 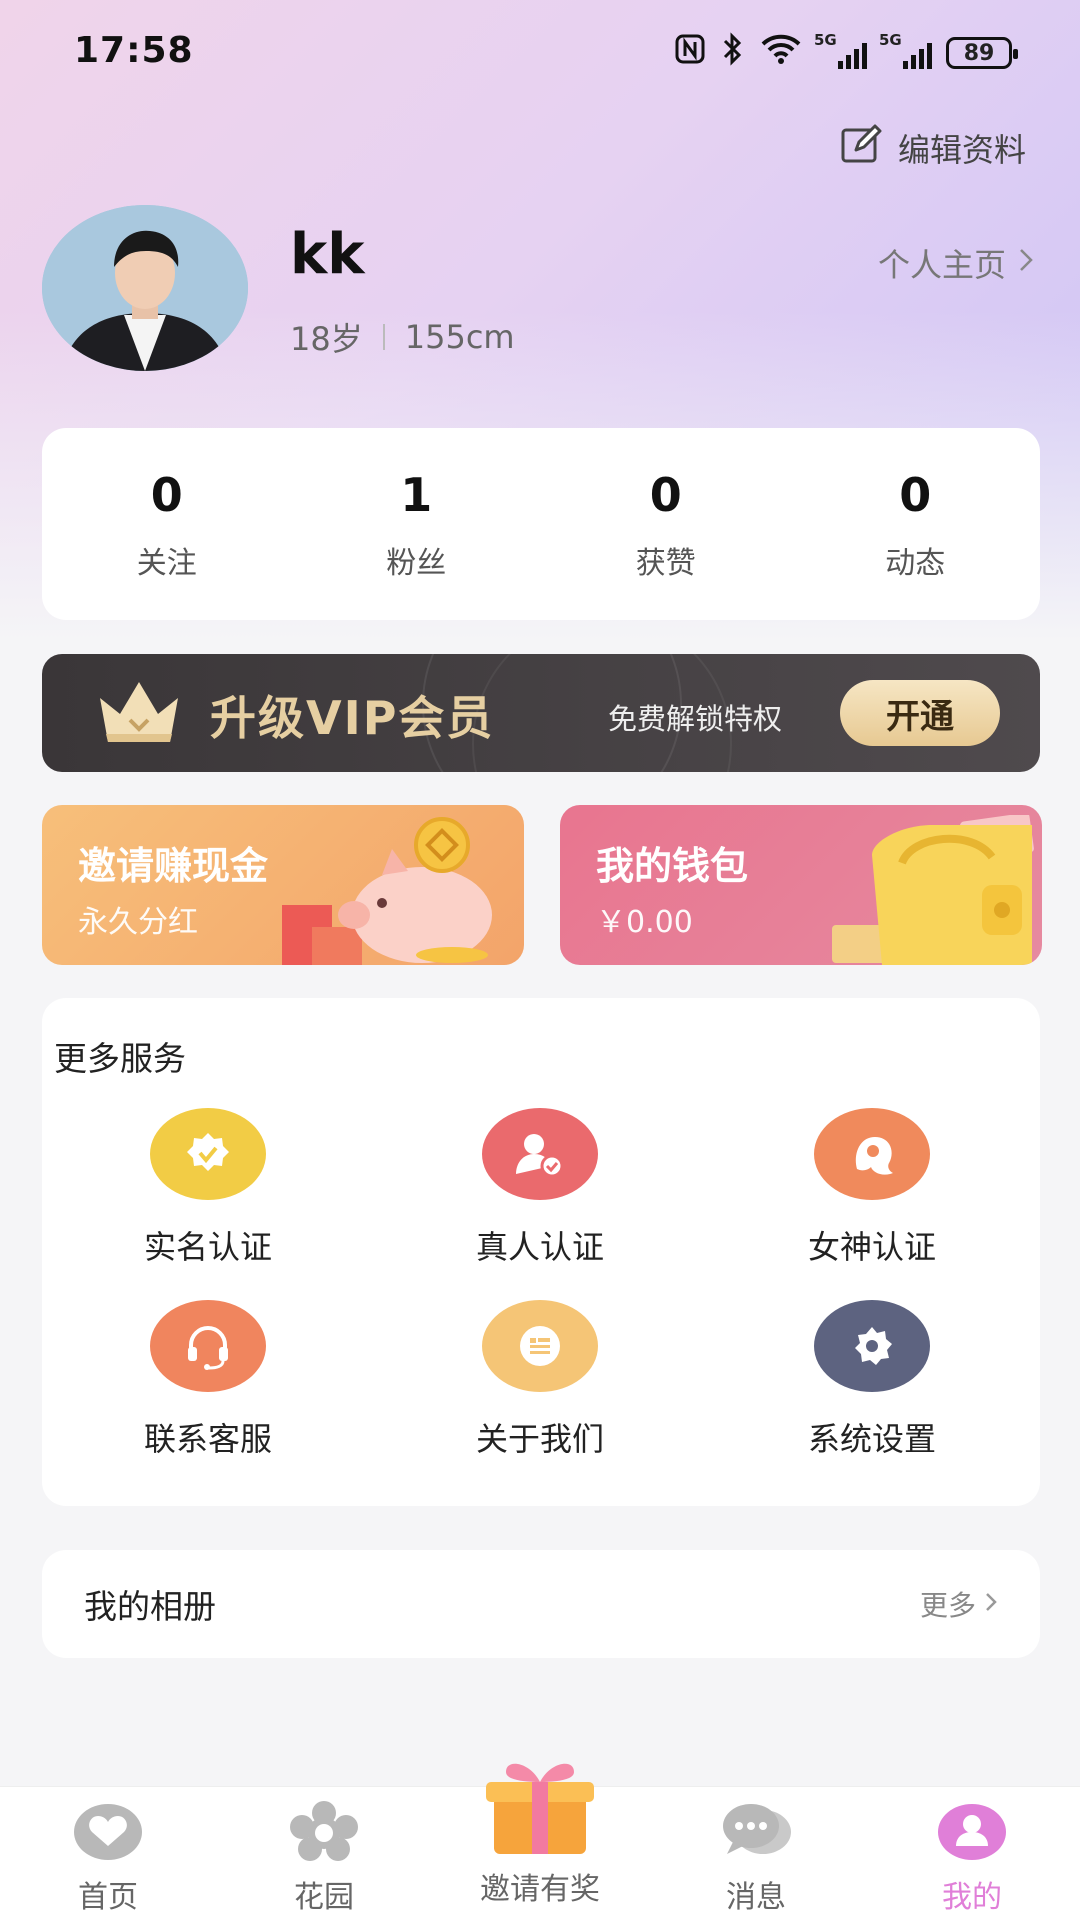 I want to click on profile-icon, so click(x=972, y=1832).